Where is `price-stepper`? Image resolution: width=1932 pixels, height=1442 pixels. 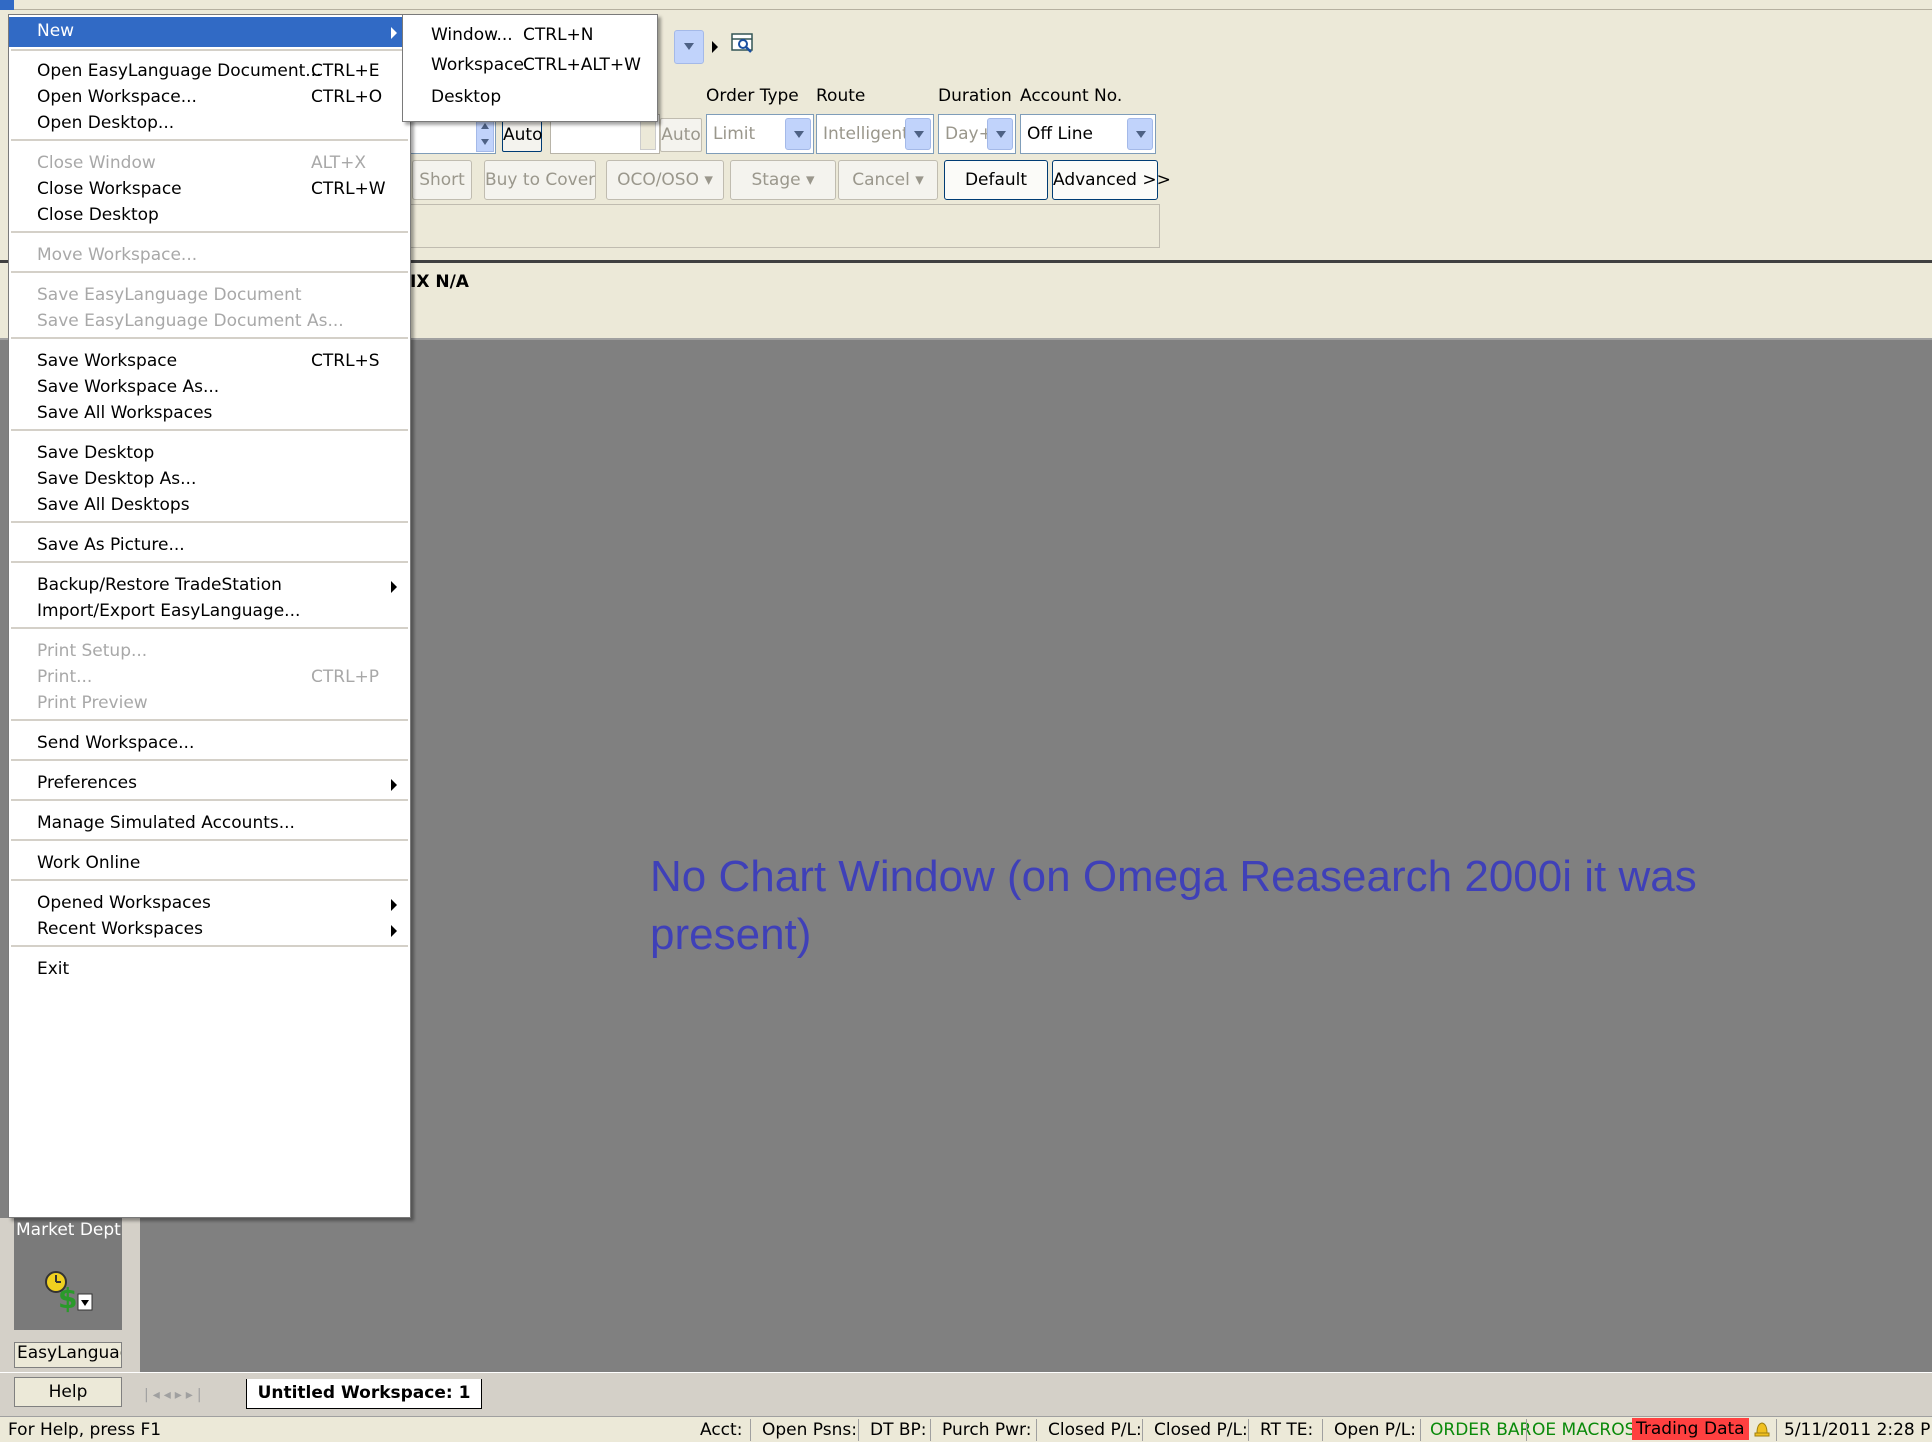 price-stepper is located at coordinates (648, 135).